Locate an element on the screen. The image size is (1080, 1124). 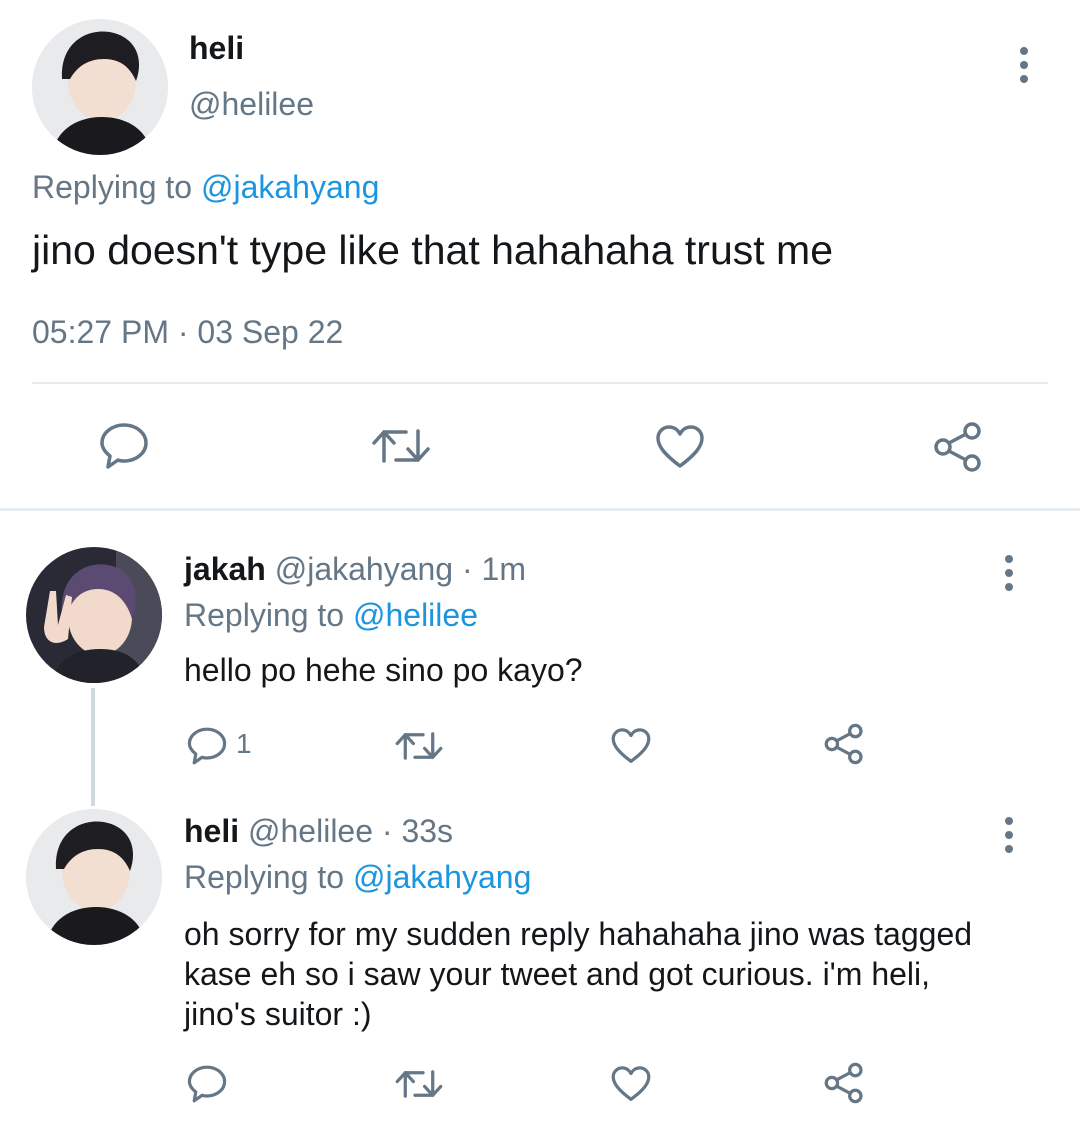
handle: @helilee is located at coordinates (251, 104).